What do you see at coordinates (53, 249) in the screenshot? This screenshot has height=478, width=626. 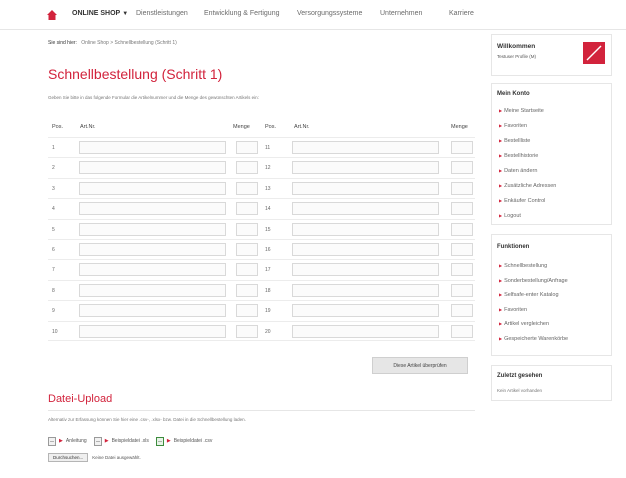 I see `row-position: 6` at bounding box center [53, 249].